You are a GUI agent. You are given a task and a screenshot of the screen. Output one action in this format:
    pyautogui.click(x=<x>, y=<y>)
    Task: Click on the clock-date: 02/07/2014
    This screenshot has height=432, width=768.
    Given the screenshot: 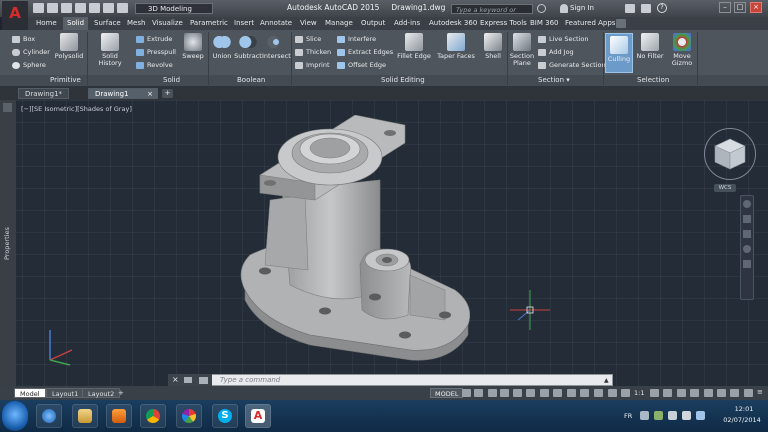 What is the action you would take?
    pyautogui.click(x=742, y=420)
    